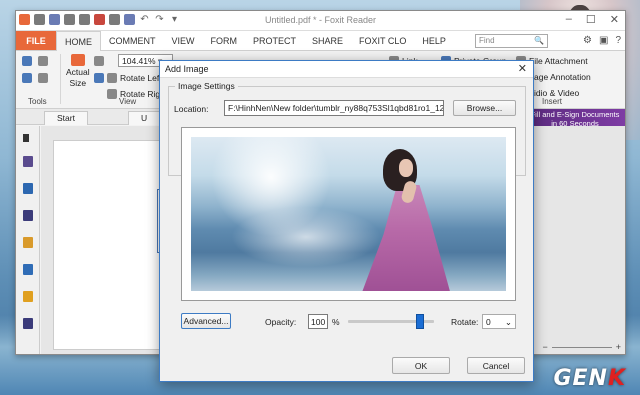  I want to click on hand-tool-icon, so click(27, 61).